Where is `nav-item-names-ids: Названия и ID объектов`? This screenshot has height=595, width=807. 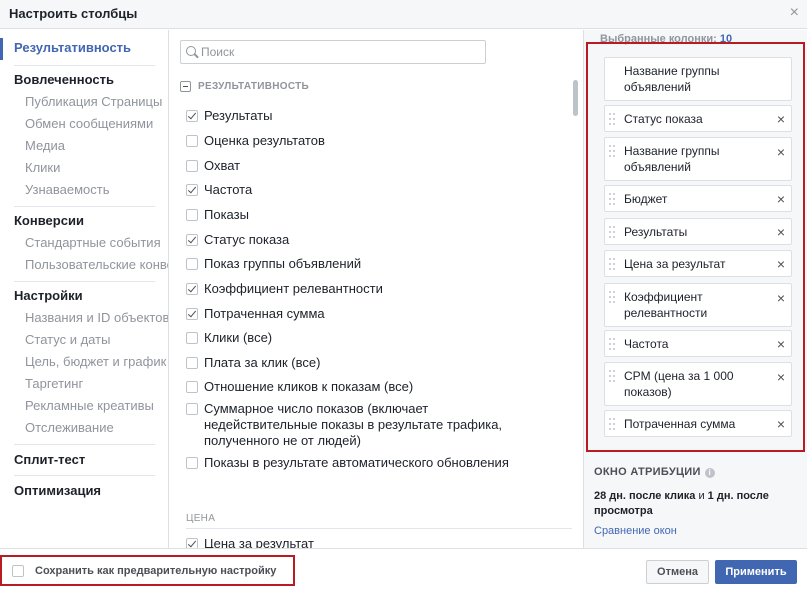
nav-item-names-ids: Названия и ID объектов is located at coordinates (96, 317).